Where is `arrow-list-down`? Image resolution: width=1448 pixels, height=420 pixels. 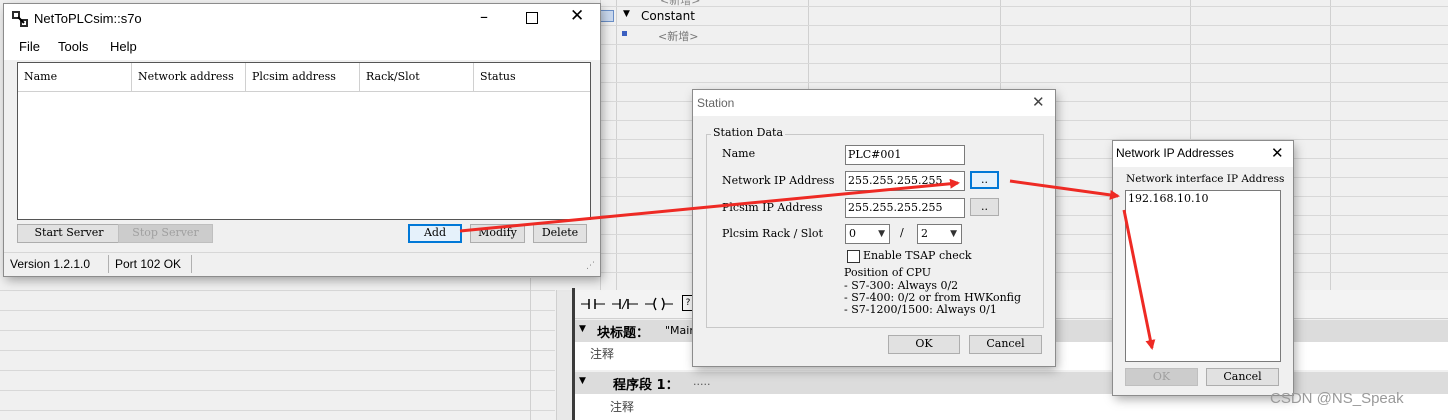 arrow-list-down is located at coordinates (1139, 279).